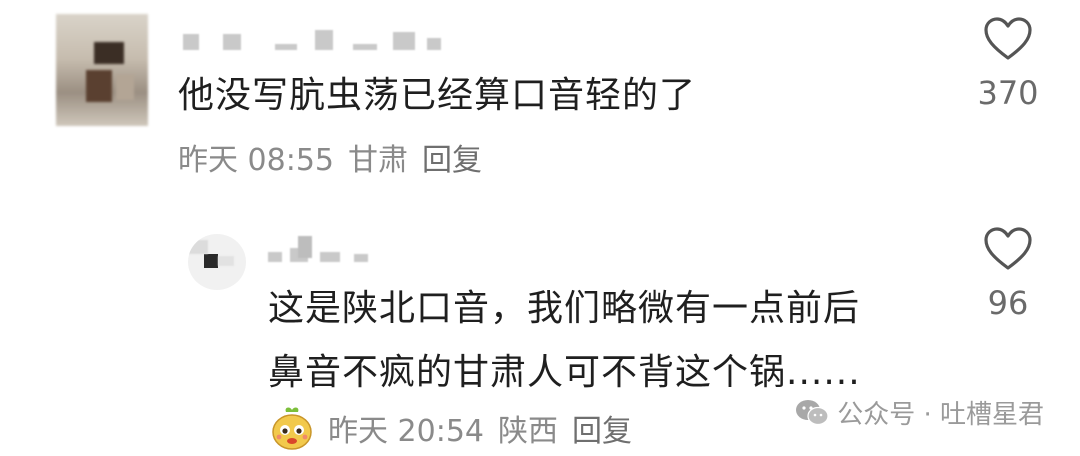  I want to click on commenter-avatar, so click(102, 70).